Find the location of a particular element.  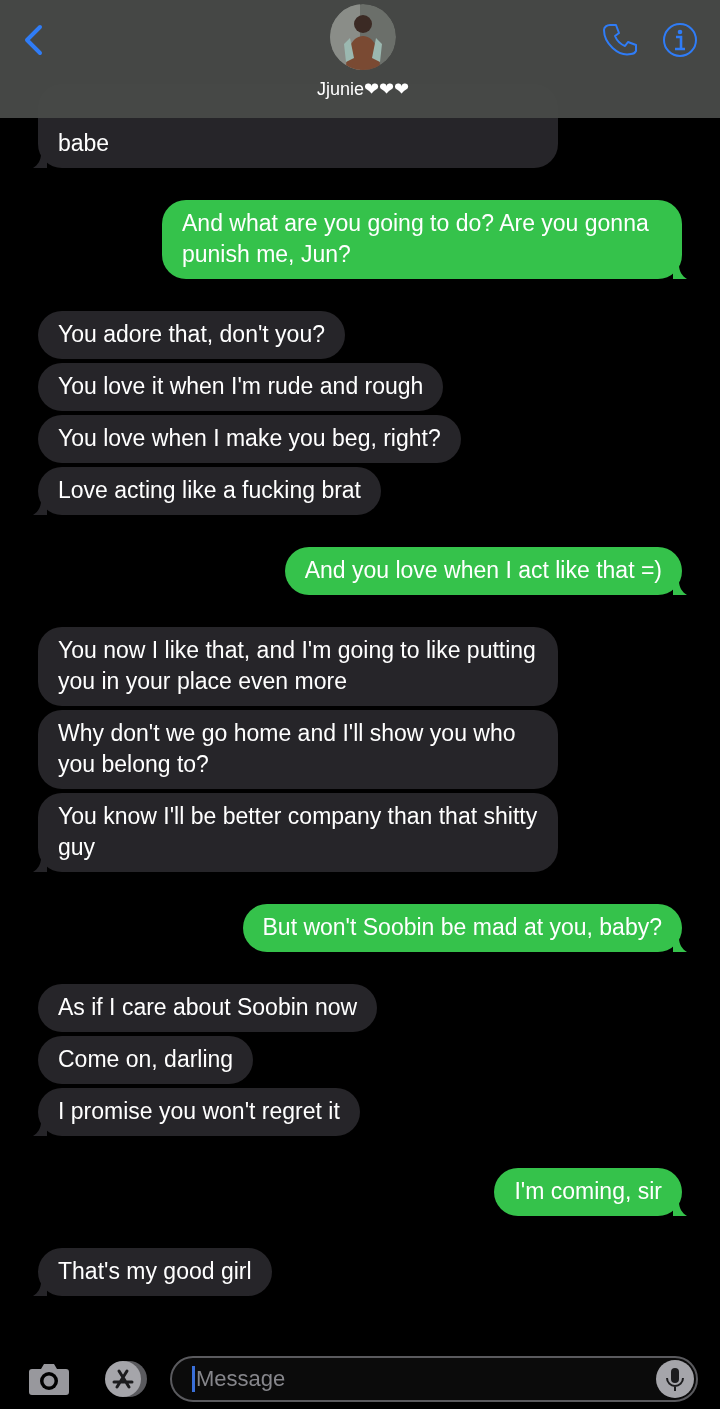

message-bubble: That's my good girl is located at coordinates (155, 1272).